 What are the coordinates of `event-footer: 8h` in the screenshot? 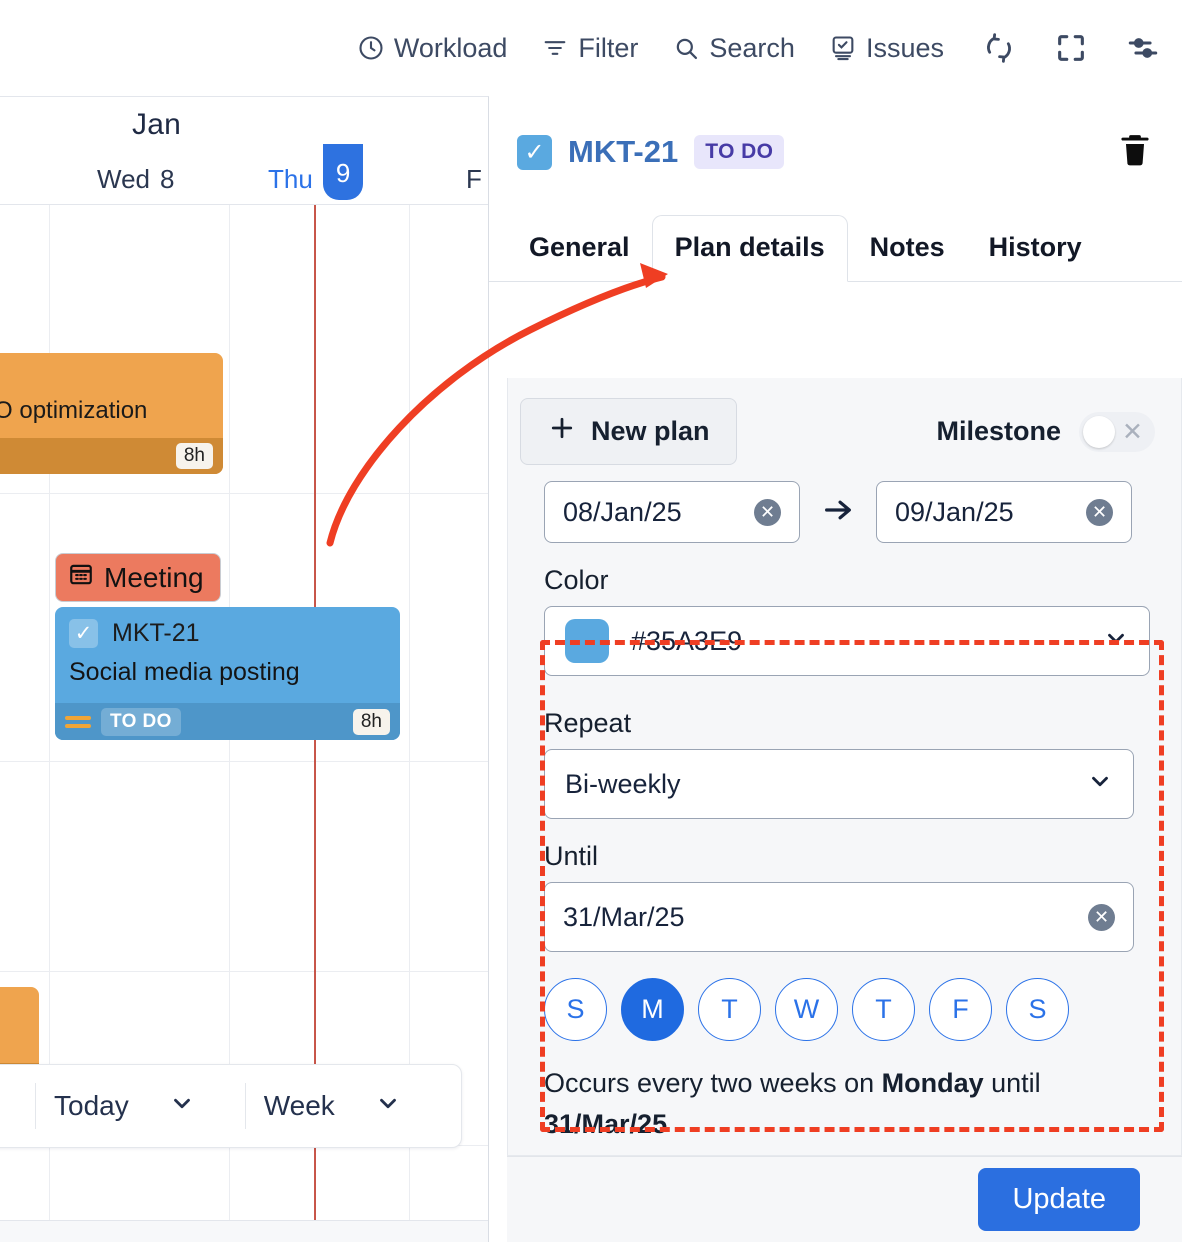 It's located at (111, 455).